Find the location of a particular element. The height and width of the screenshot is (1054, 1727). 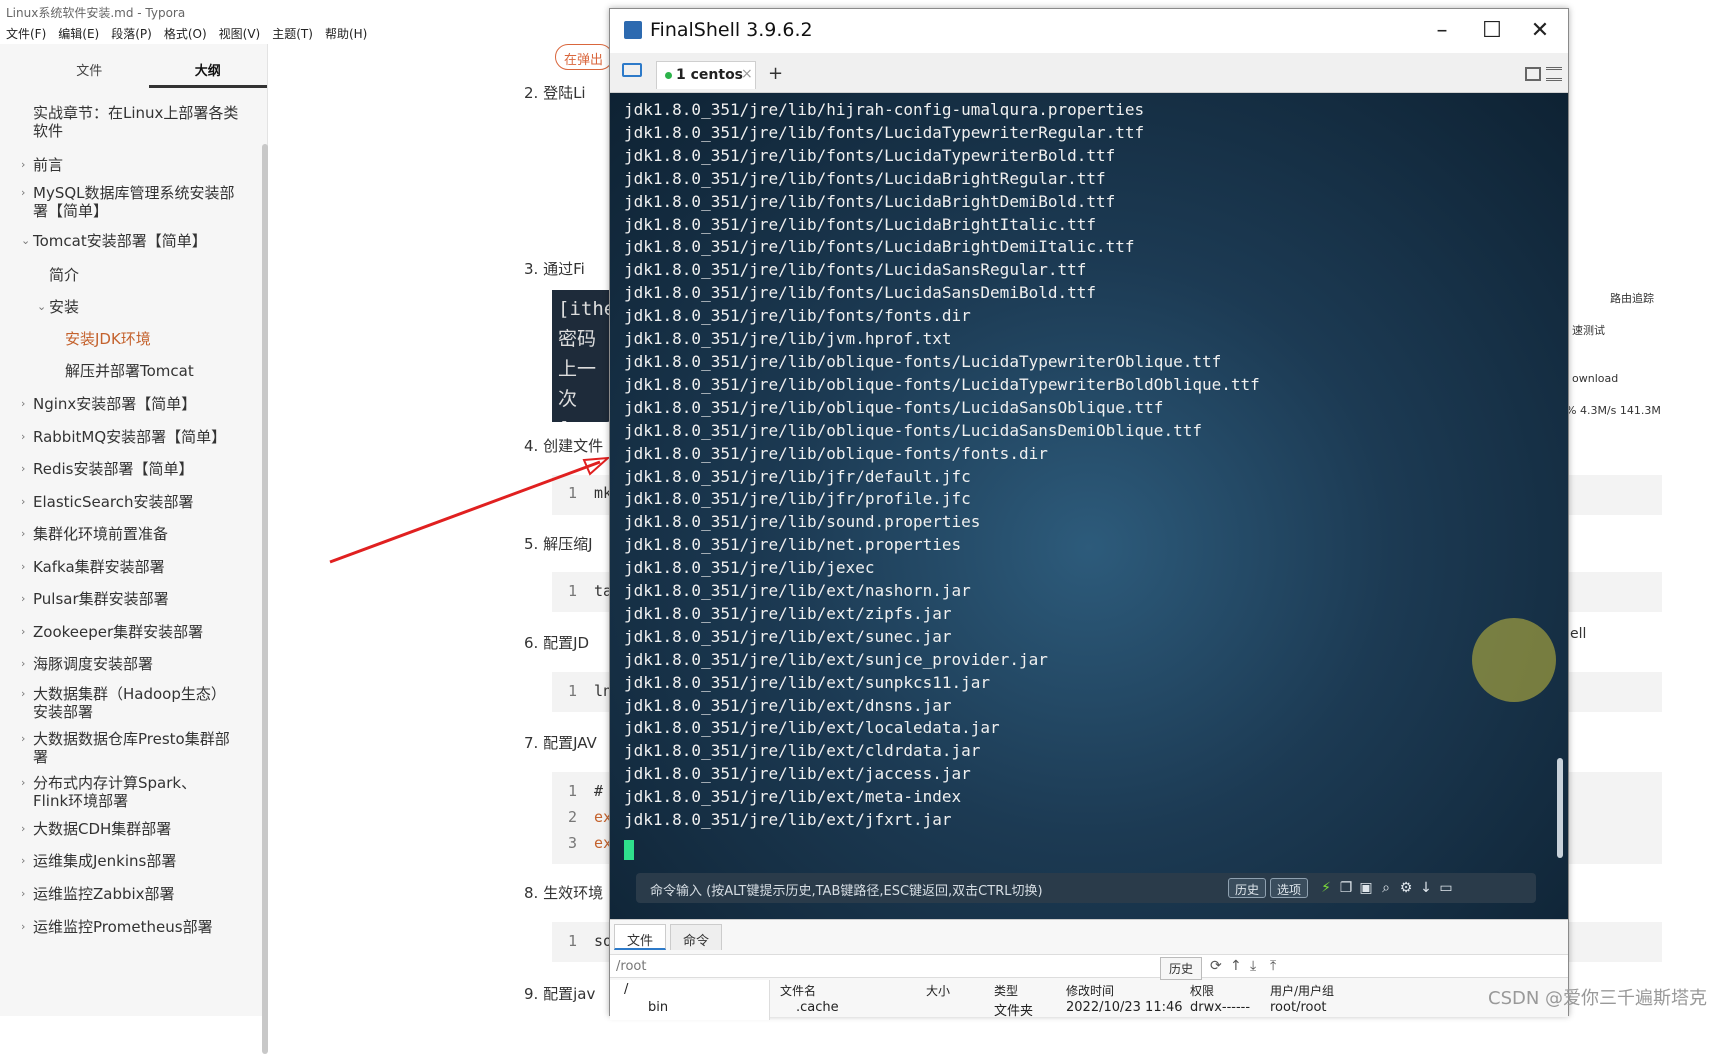

right-label: 路由追踪 is located at coordinates (1632, 298).